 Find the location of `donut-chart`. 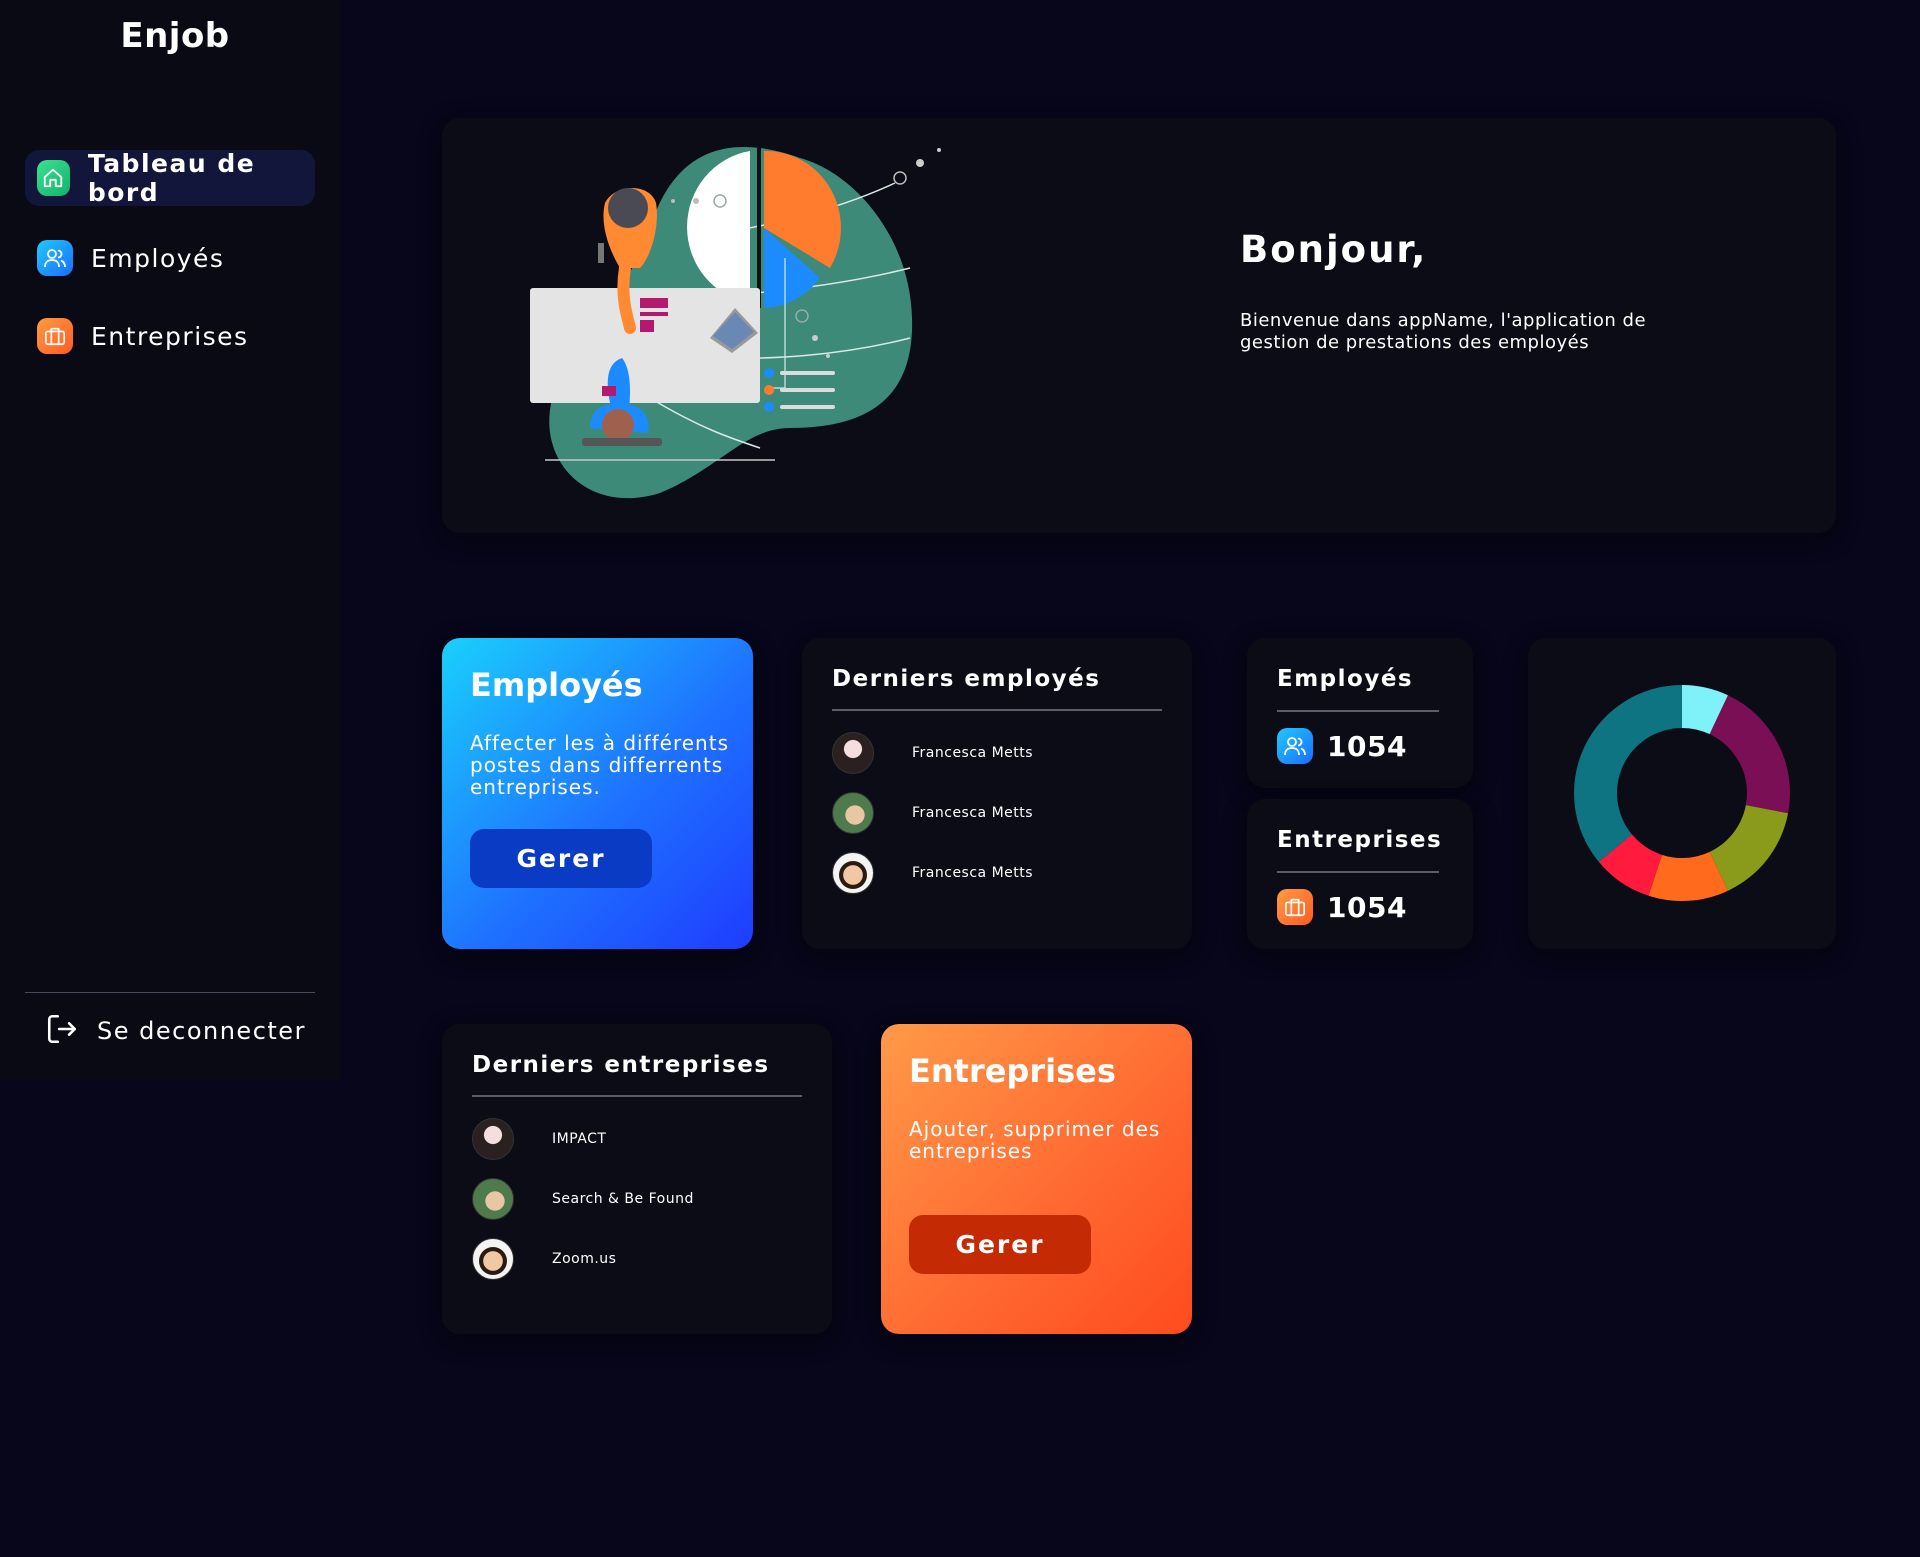

donut-chart is located at coordinates (1682, 793).